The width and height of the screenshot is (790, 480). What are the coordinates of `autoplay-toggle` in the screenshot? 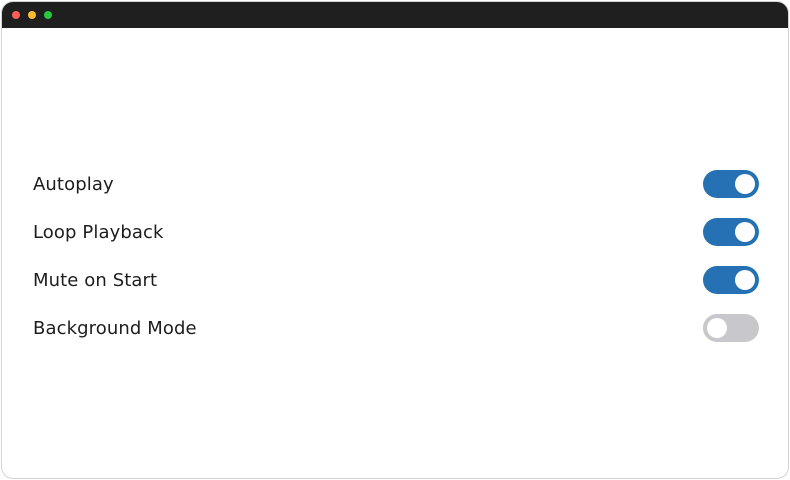 It's located at (731, 184).